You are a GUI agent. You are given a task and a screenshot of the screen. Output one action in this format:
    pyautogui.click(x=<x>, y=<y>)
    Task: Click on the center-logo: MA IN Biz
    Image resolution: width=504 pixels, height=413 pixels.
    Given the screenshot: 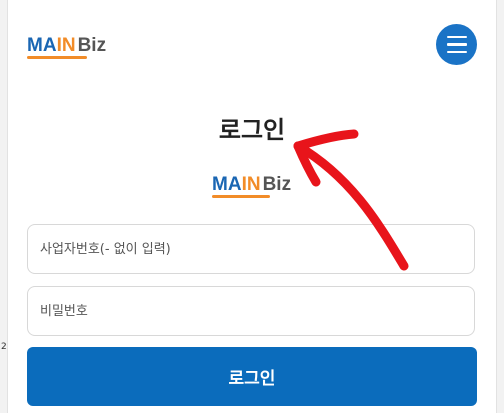 What is the action you would take?
    pyautogui.click(x=252, y=186)
    